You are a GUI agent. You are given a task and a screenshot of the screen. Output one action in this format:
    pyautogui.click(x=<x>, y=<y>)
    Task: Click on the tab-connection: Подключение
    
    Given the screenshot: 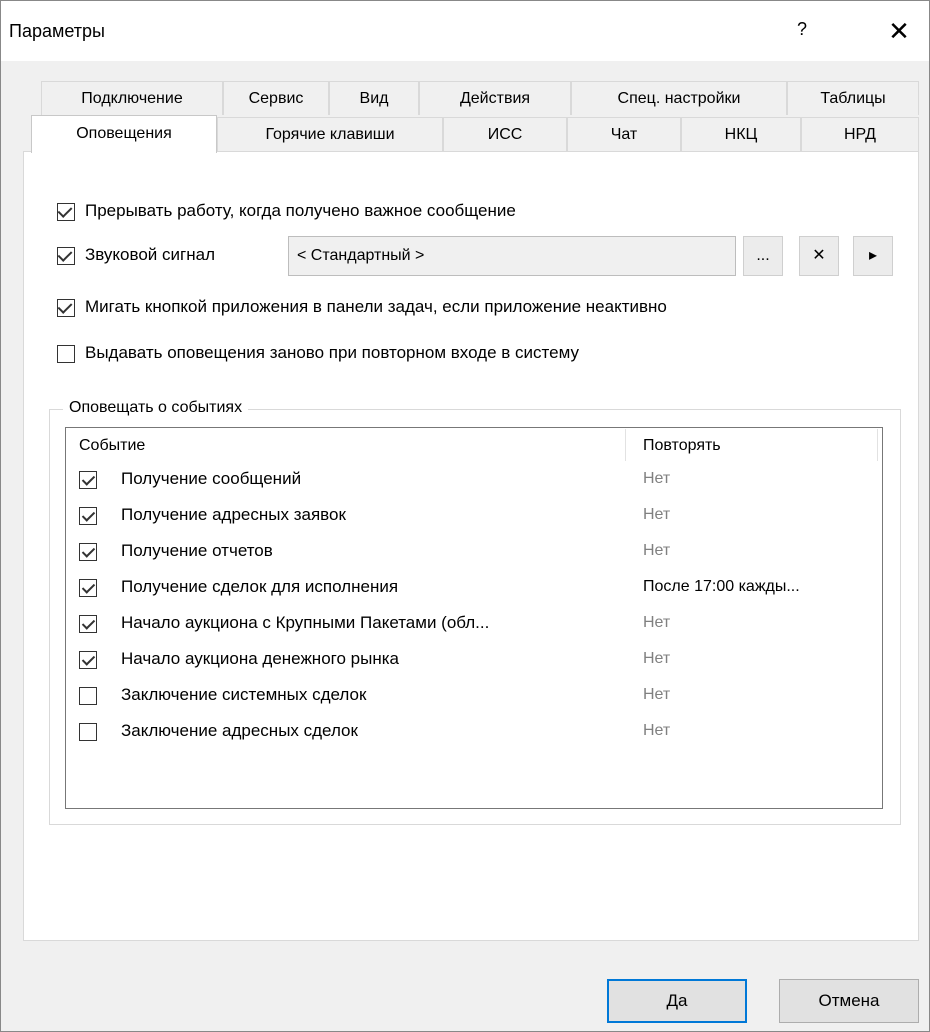 What is the action you would take?
    pyautogui.click(x=132, y=98)
    